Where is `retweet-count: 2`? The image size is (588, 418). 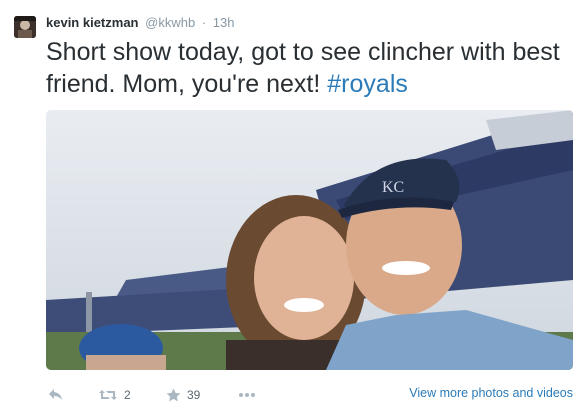
retweet-count: 2 is located at coordinates (127, 395).